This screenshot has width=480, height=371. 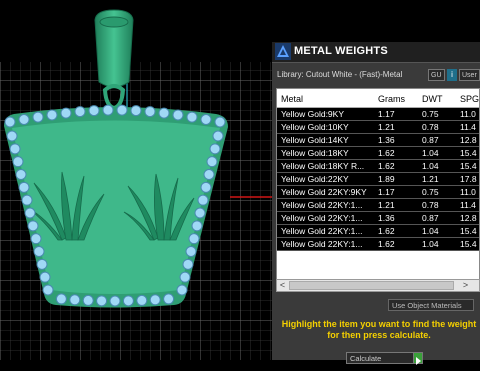 I want to click on cell-grams: 1.89, so click(x=386, y=179).